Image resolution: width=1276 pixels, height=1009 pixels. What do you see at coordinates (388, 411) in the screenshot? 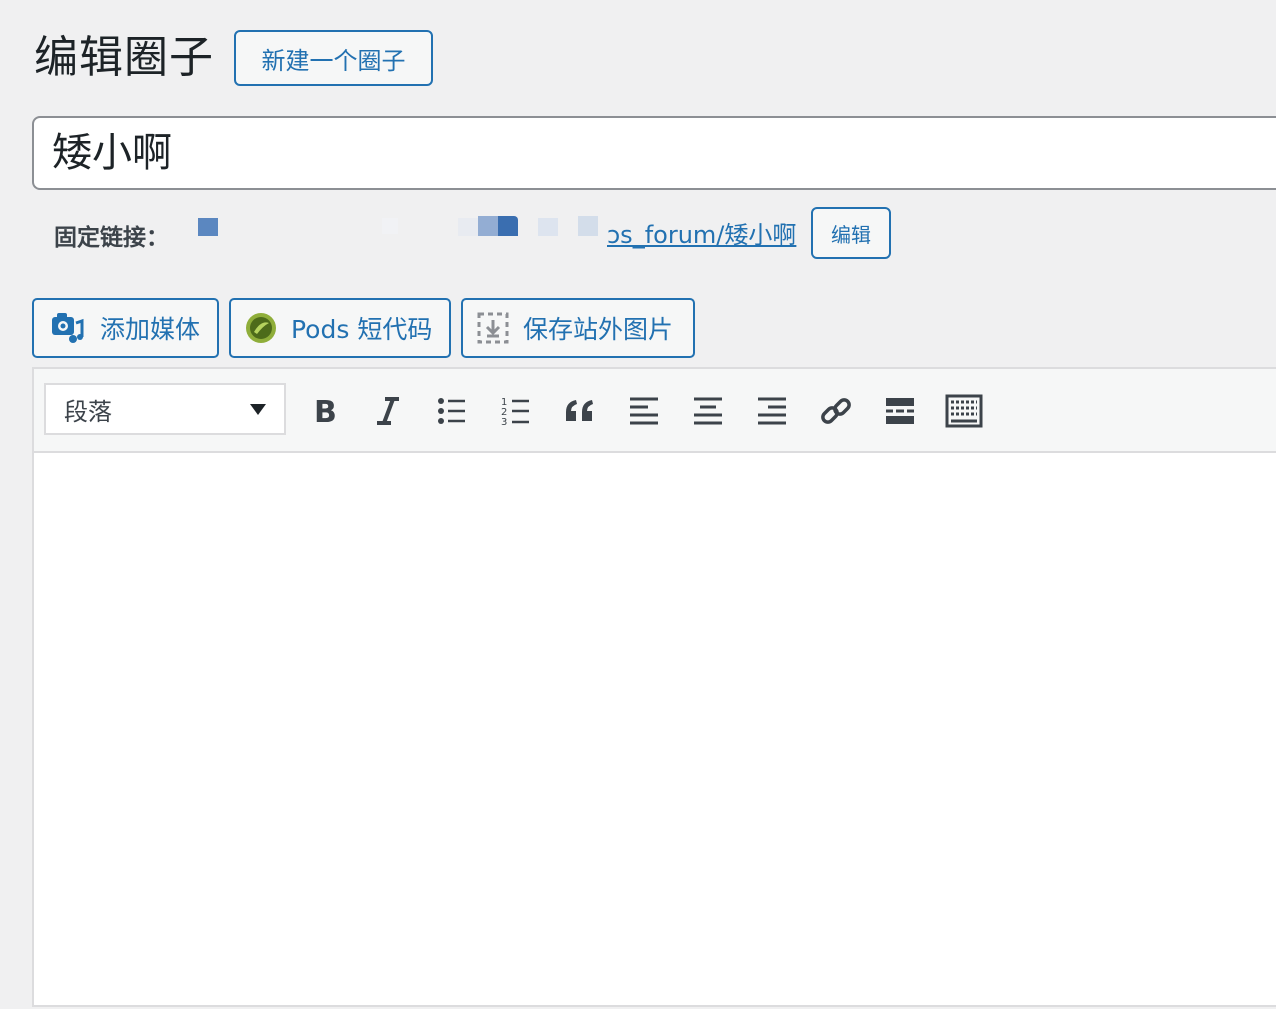
I see `italic-icon` at bounding box center [388, 411].